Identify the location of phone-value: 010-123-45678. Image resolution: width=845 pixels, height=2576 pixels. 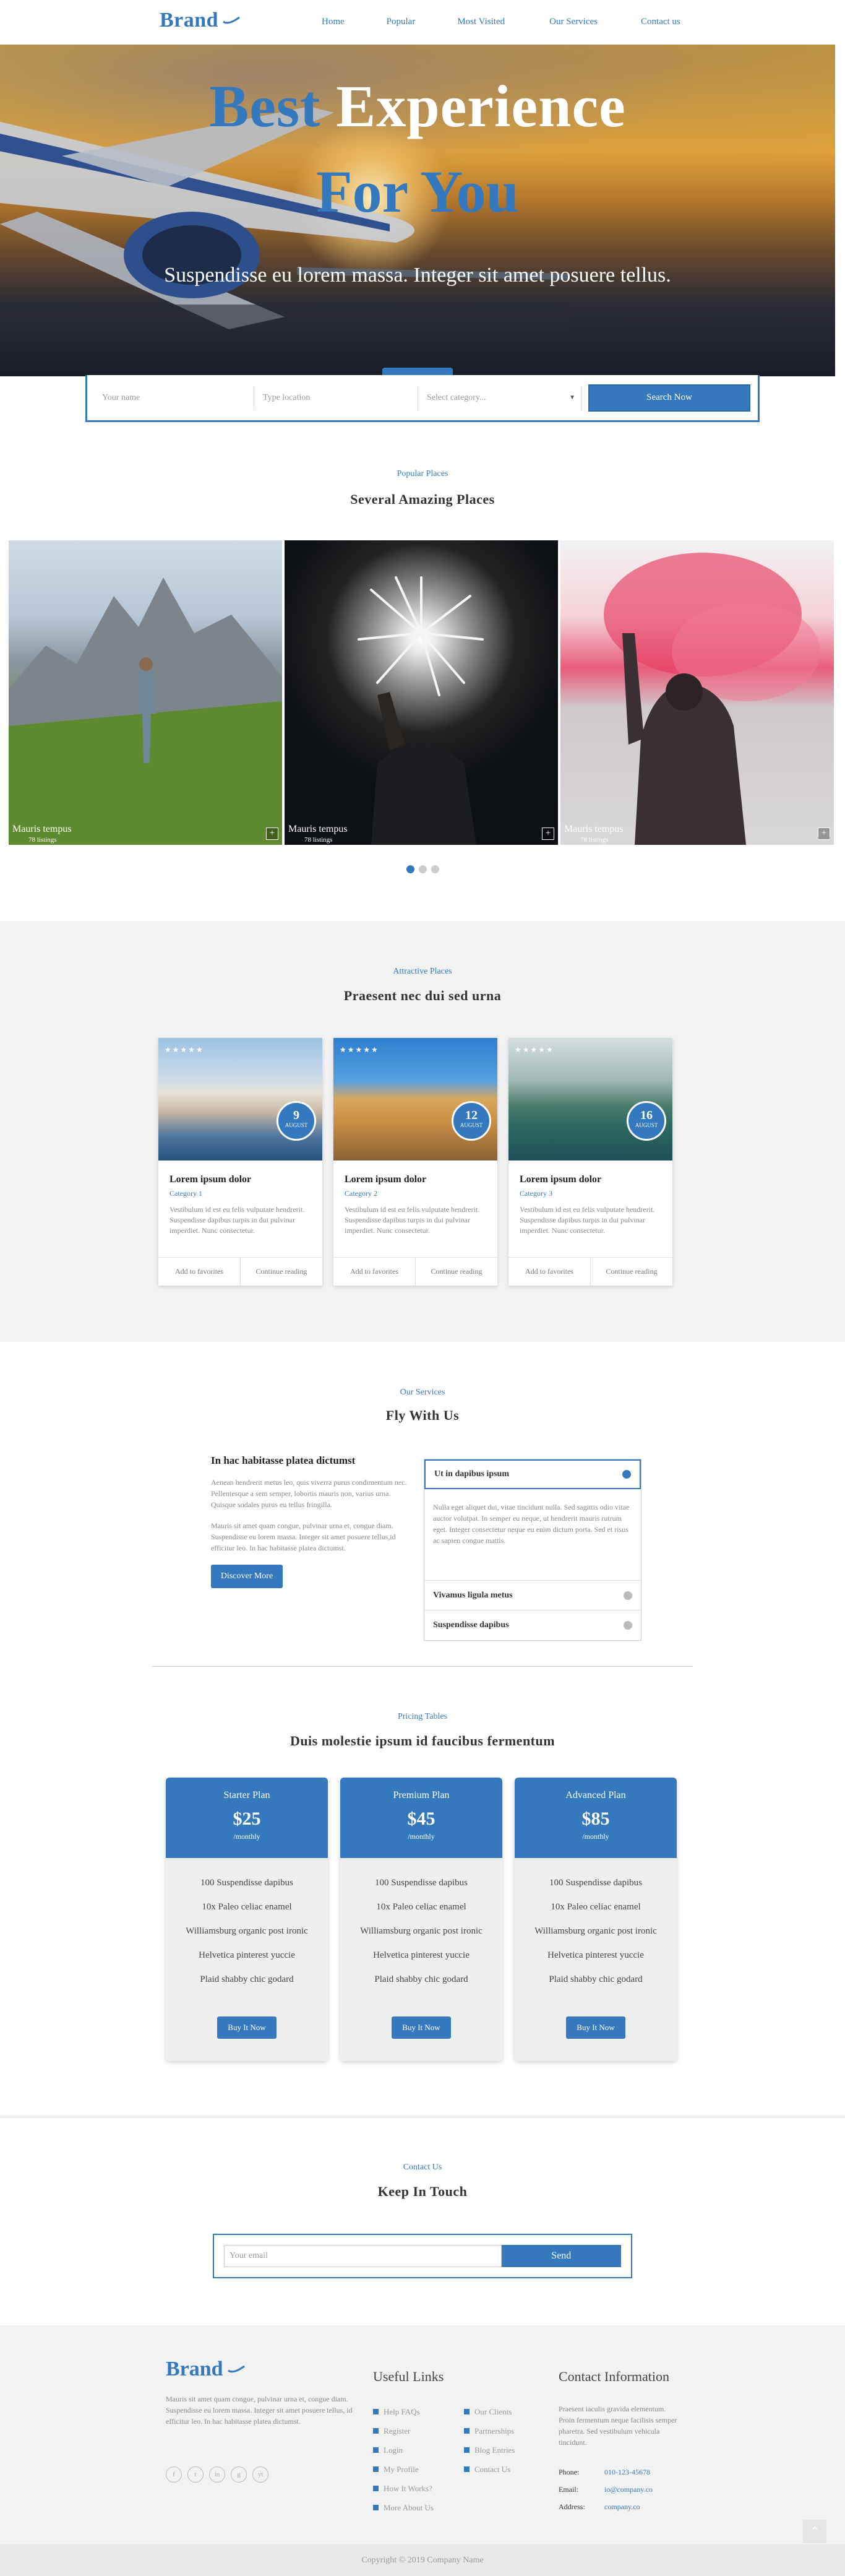
(627, 2472).